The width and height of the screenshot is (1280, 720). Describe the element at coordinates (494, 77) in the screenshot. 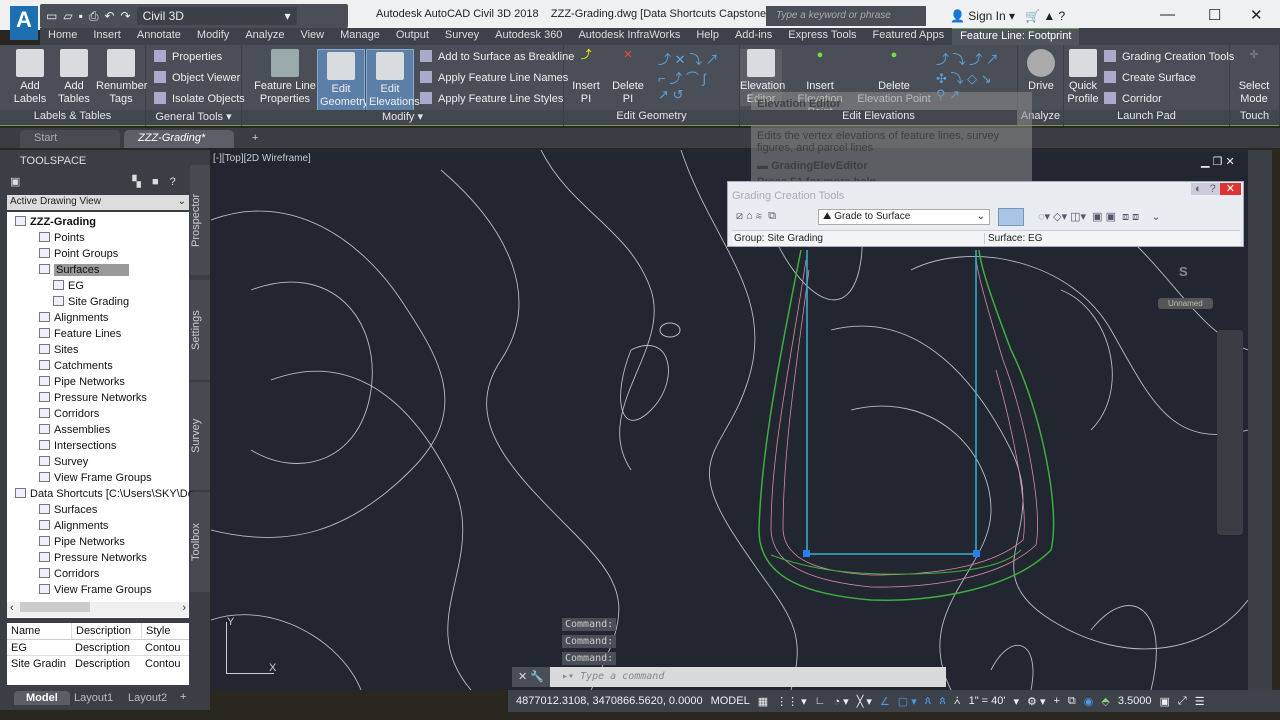

I see `apply-names-button: Apply Feature Line Names` at that location.